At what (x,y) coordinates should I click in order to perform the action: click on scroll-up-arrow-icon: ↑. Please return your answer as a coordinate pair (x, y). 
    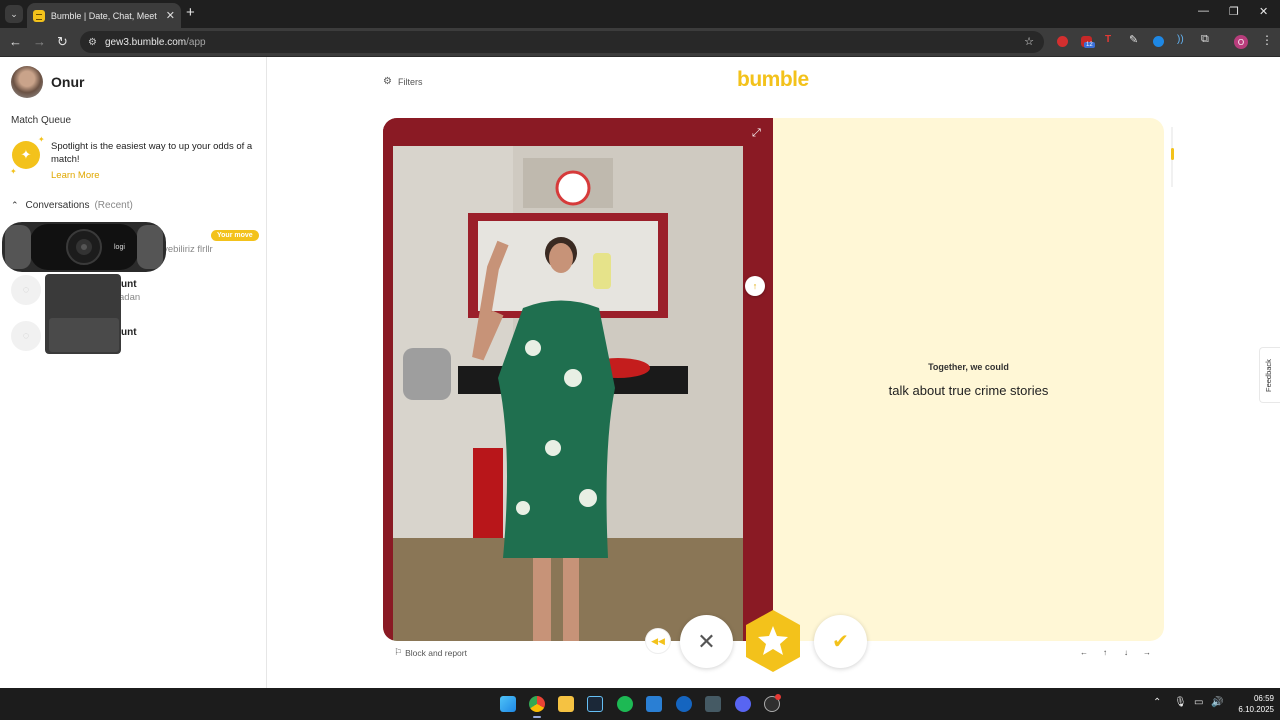
    Looking at the image, I should click on (755, 286).